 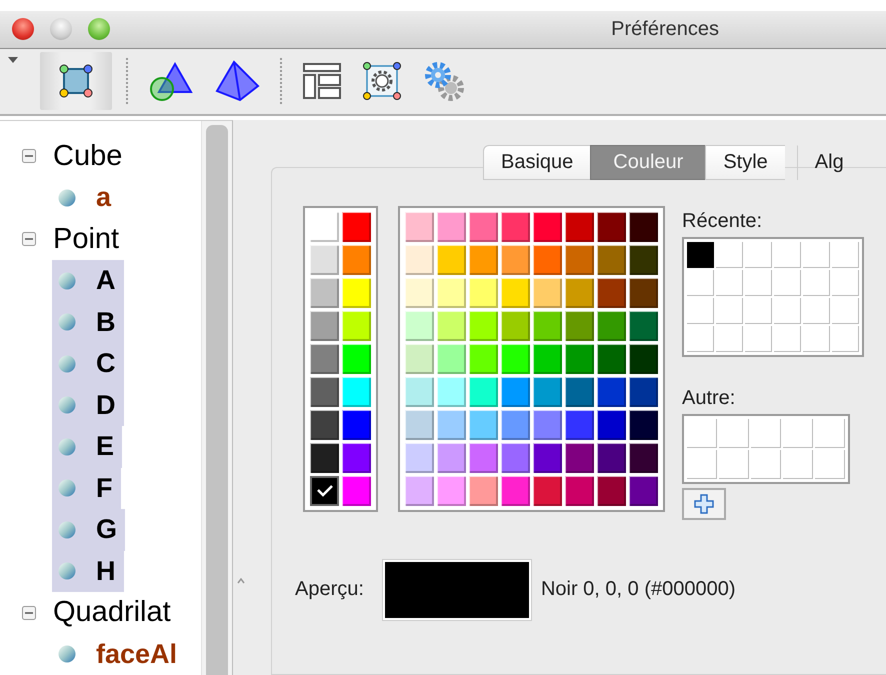 What do you see at coordinates (86, 197) in the screenshot?
I see `tree-item: a` at bounding box center [86, 197].